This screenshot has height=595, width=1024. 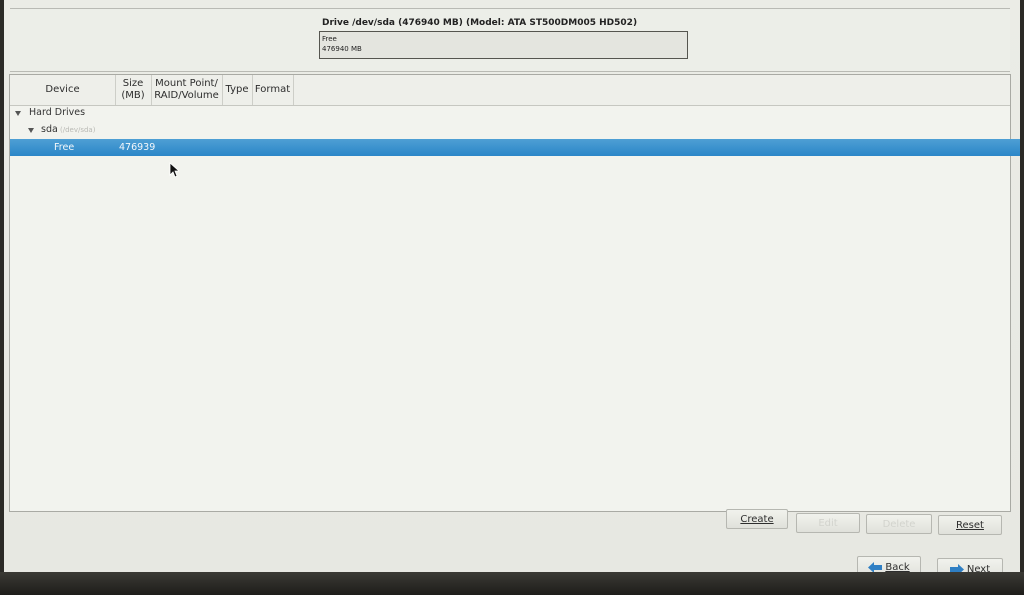 What do you see at coordinates (503, 45) in the screenshot?
I see `drive-free-space-bar: Free 476940 MB` at bounding box center [503, 45].